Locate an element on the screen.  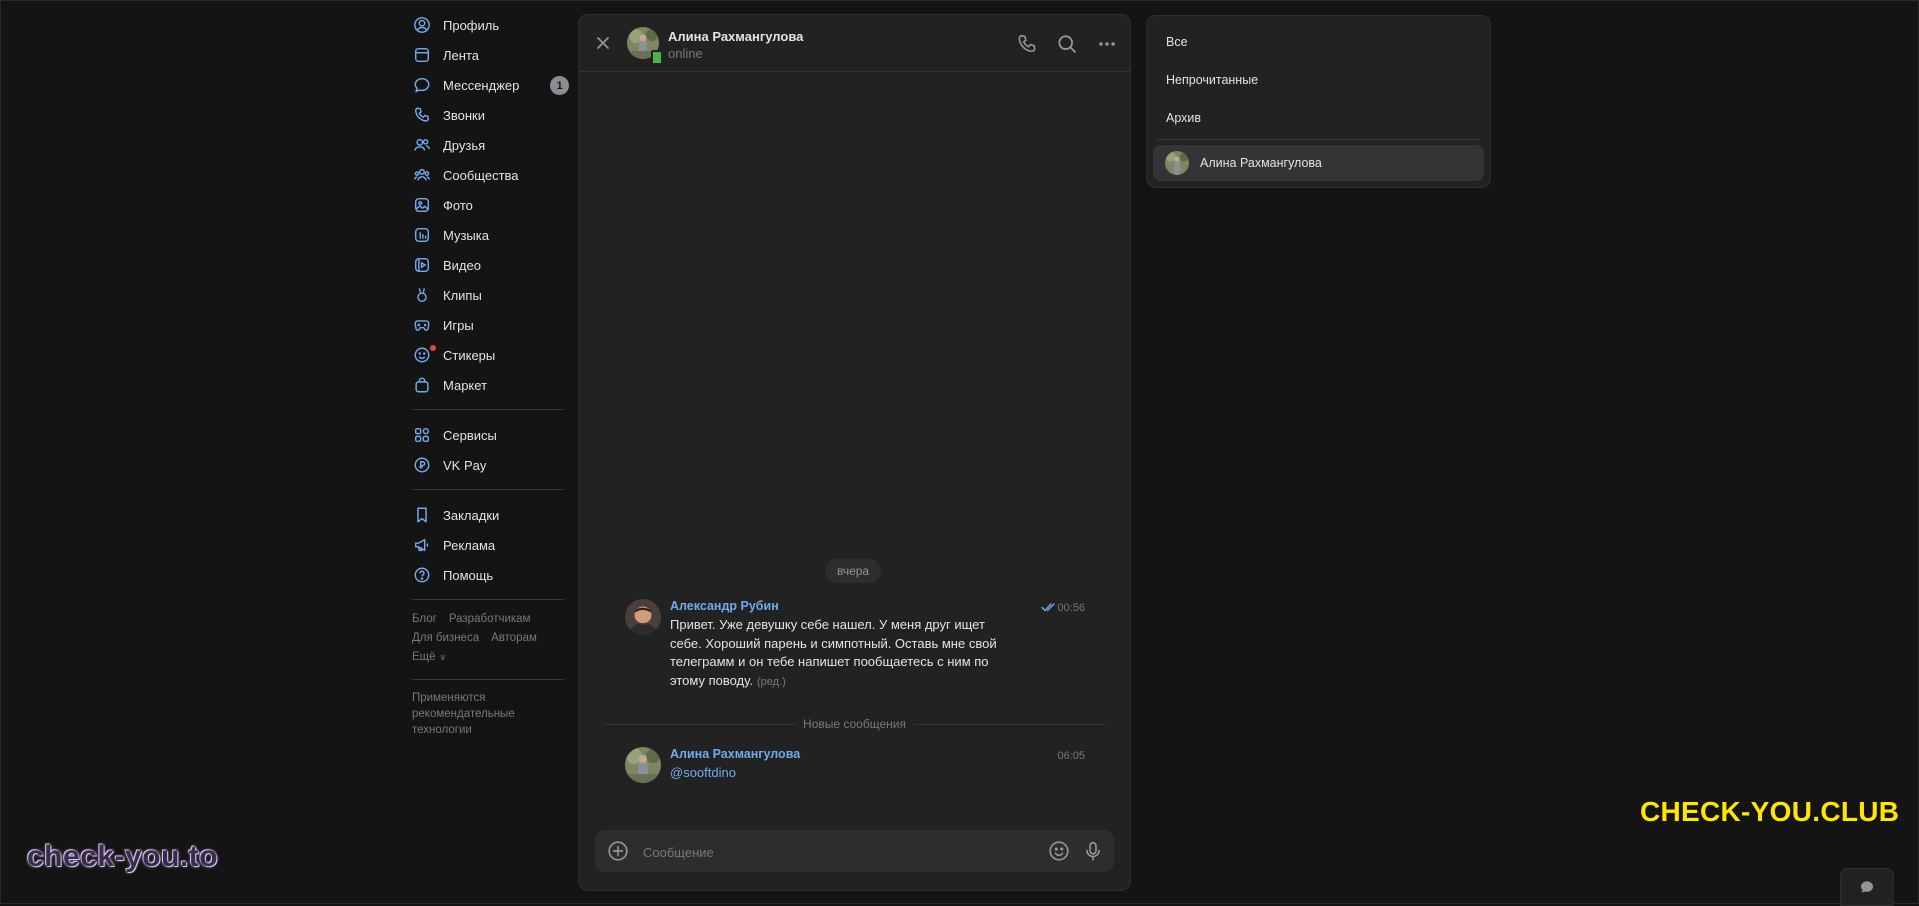
watermark-left: check-you.to is located at coordinates (123, 856).